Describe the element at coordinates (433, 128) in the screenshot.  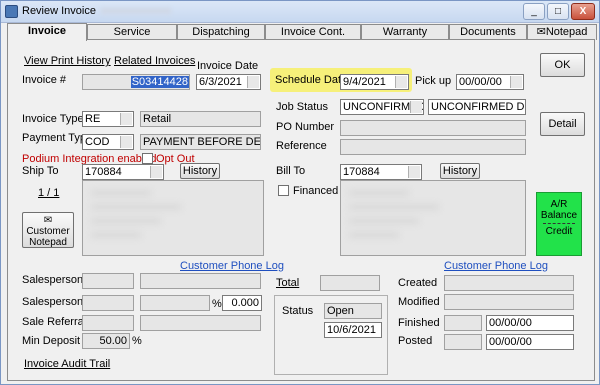
I see `po-number-field` at that location.